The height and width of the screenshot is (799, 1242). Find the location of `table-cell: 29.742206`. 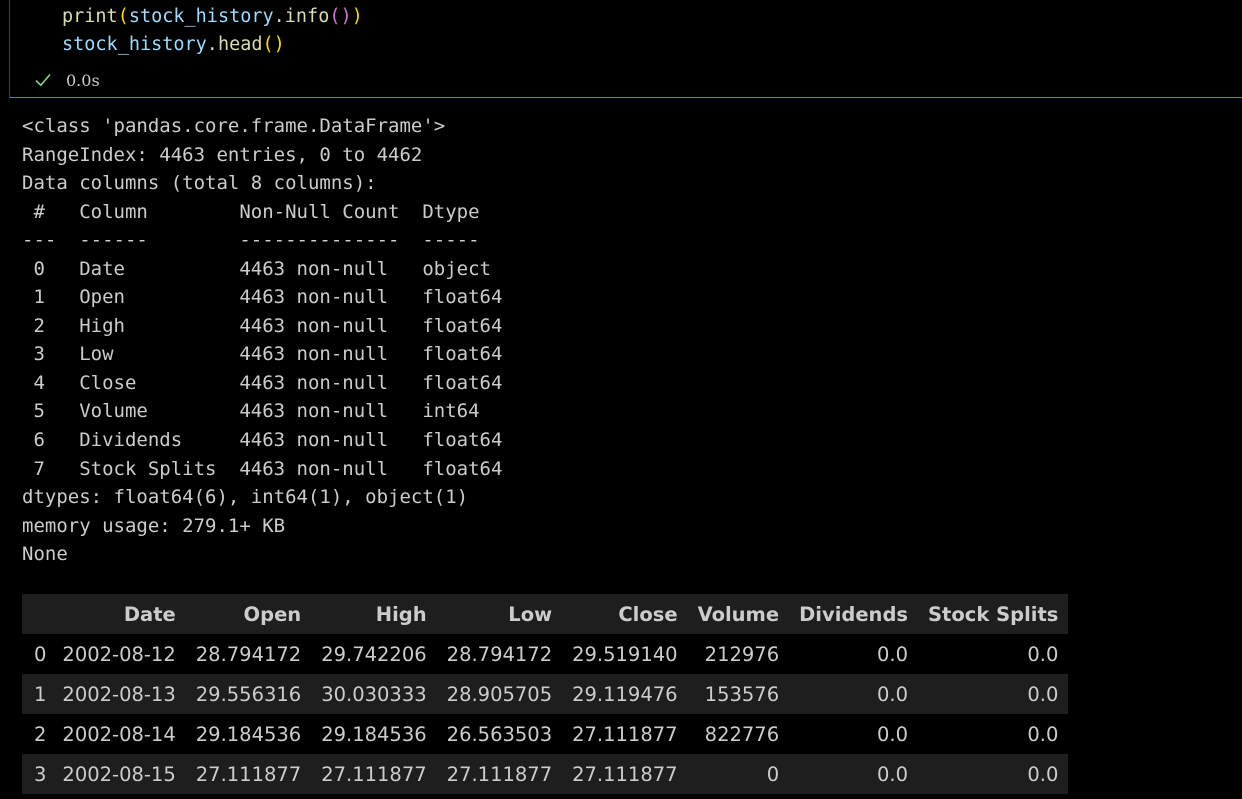

table-cell: 29.742206 is located at coordinates (374, 654).